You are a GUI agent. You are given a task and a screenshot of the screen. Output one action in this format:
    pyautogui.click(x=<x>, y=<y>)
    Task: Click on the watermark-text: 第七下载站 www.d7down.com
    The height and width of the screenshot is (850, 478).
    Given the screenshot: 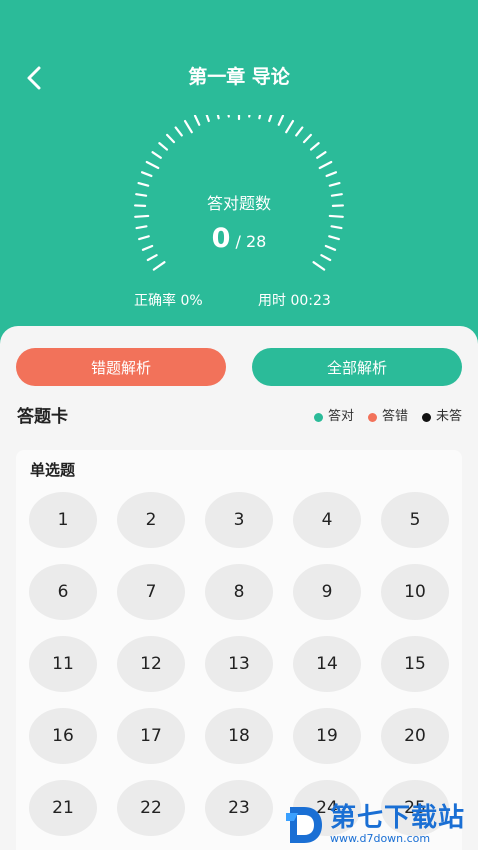 What is the action you would take?
    pyautogui.click(x=397, y=825)
    